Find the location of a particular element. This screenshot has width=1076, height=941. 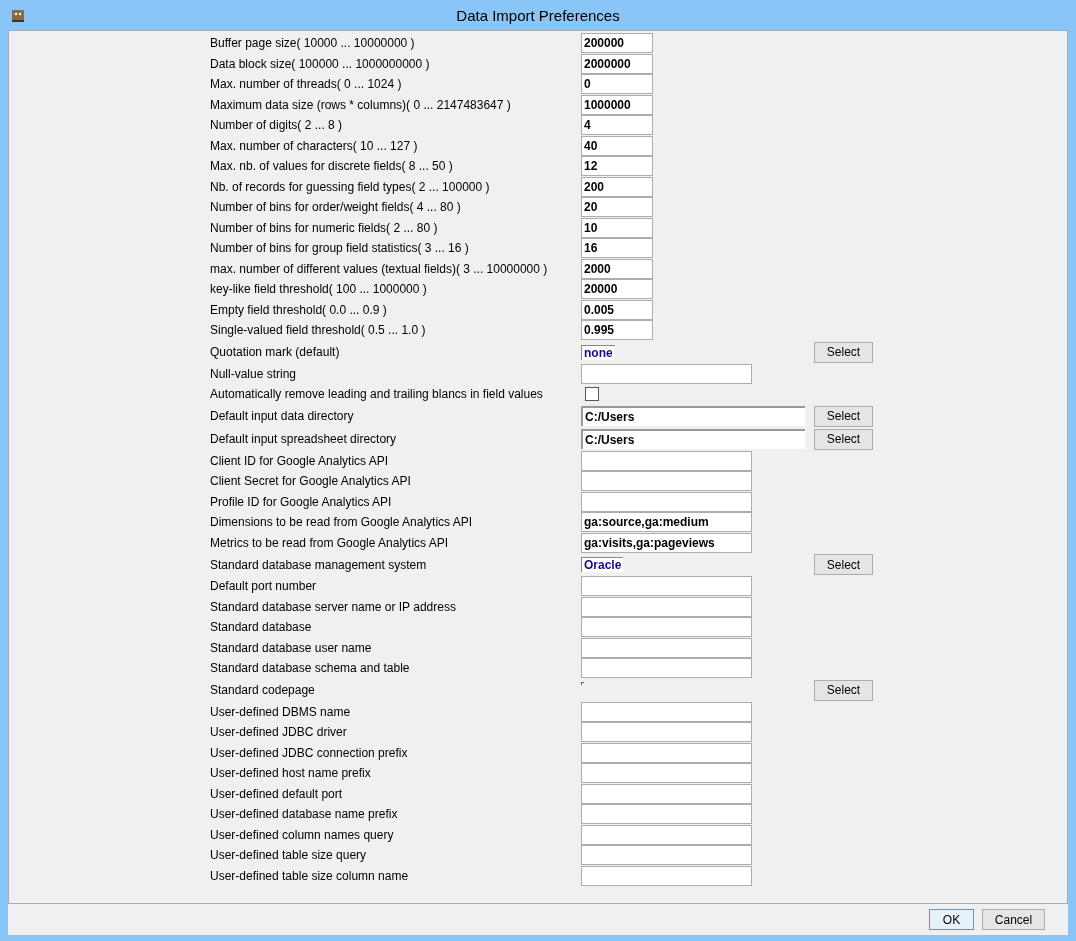

field-label: User-defined host name prefix is located at coordinates (291, 773).